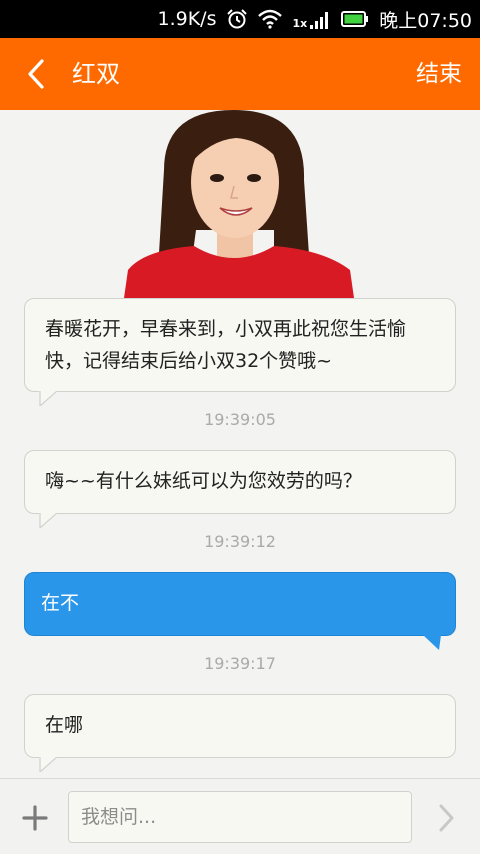 The width and height of the screenshot is (480, 854). Describe the element at coordinates (226, 345) in the screenshot. I see `message-text: 春暖花开，早春来到，小双再此祝您生活愉快，记得结束后给小双32个赞哦~` at that location.